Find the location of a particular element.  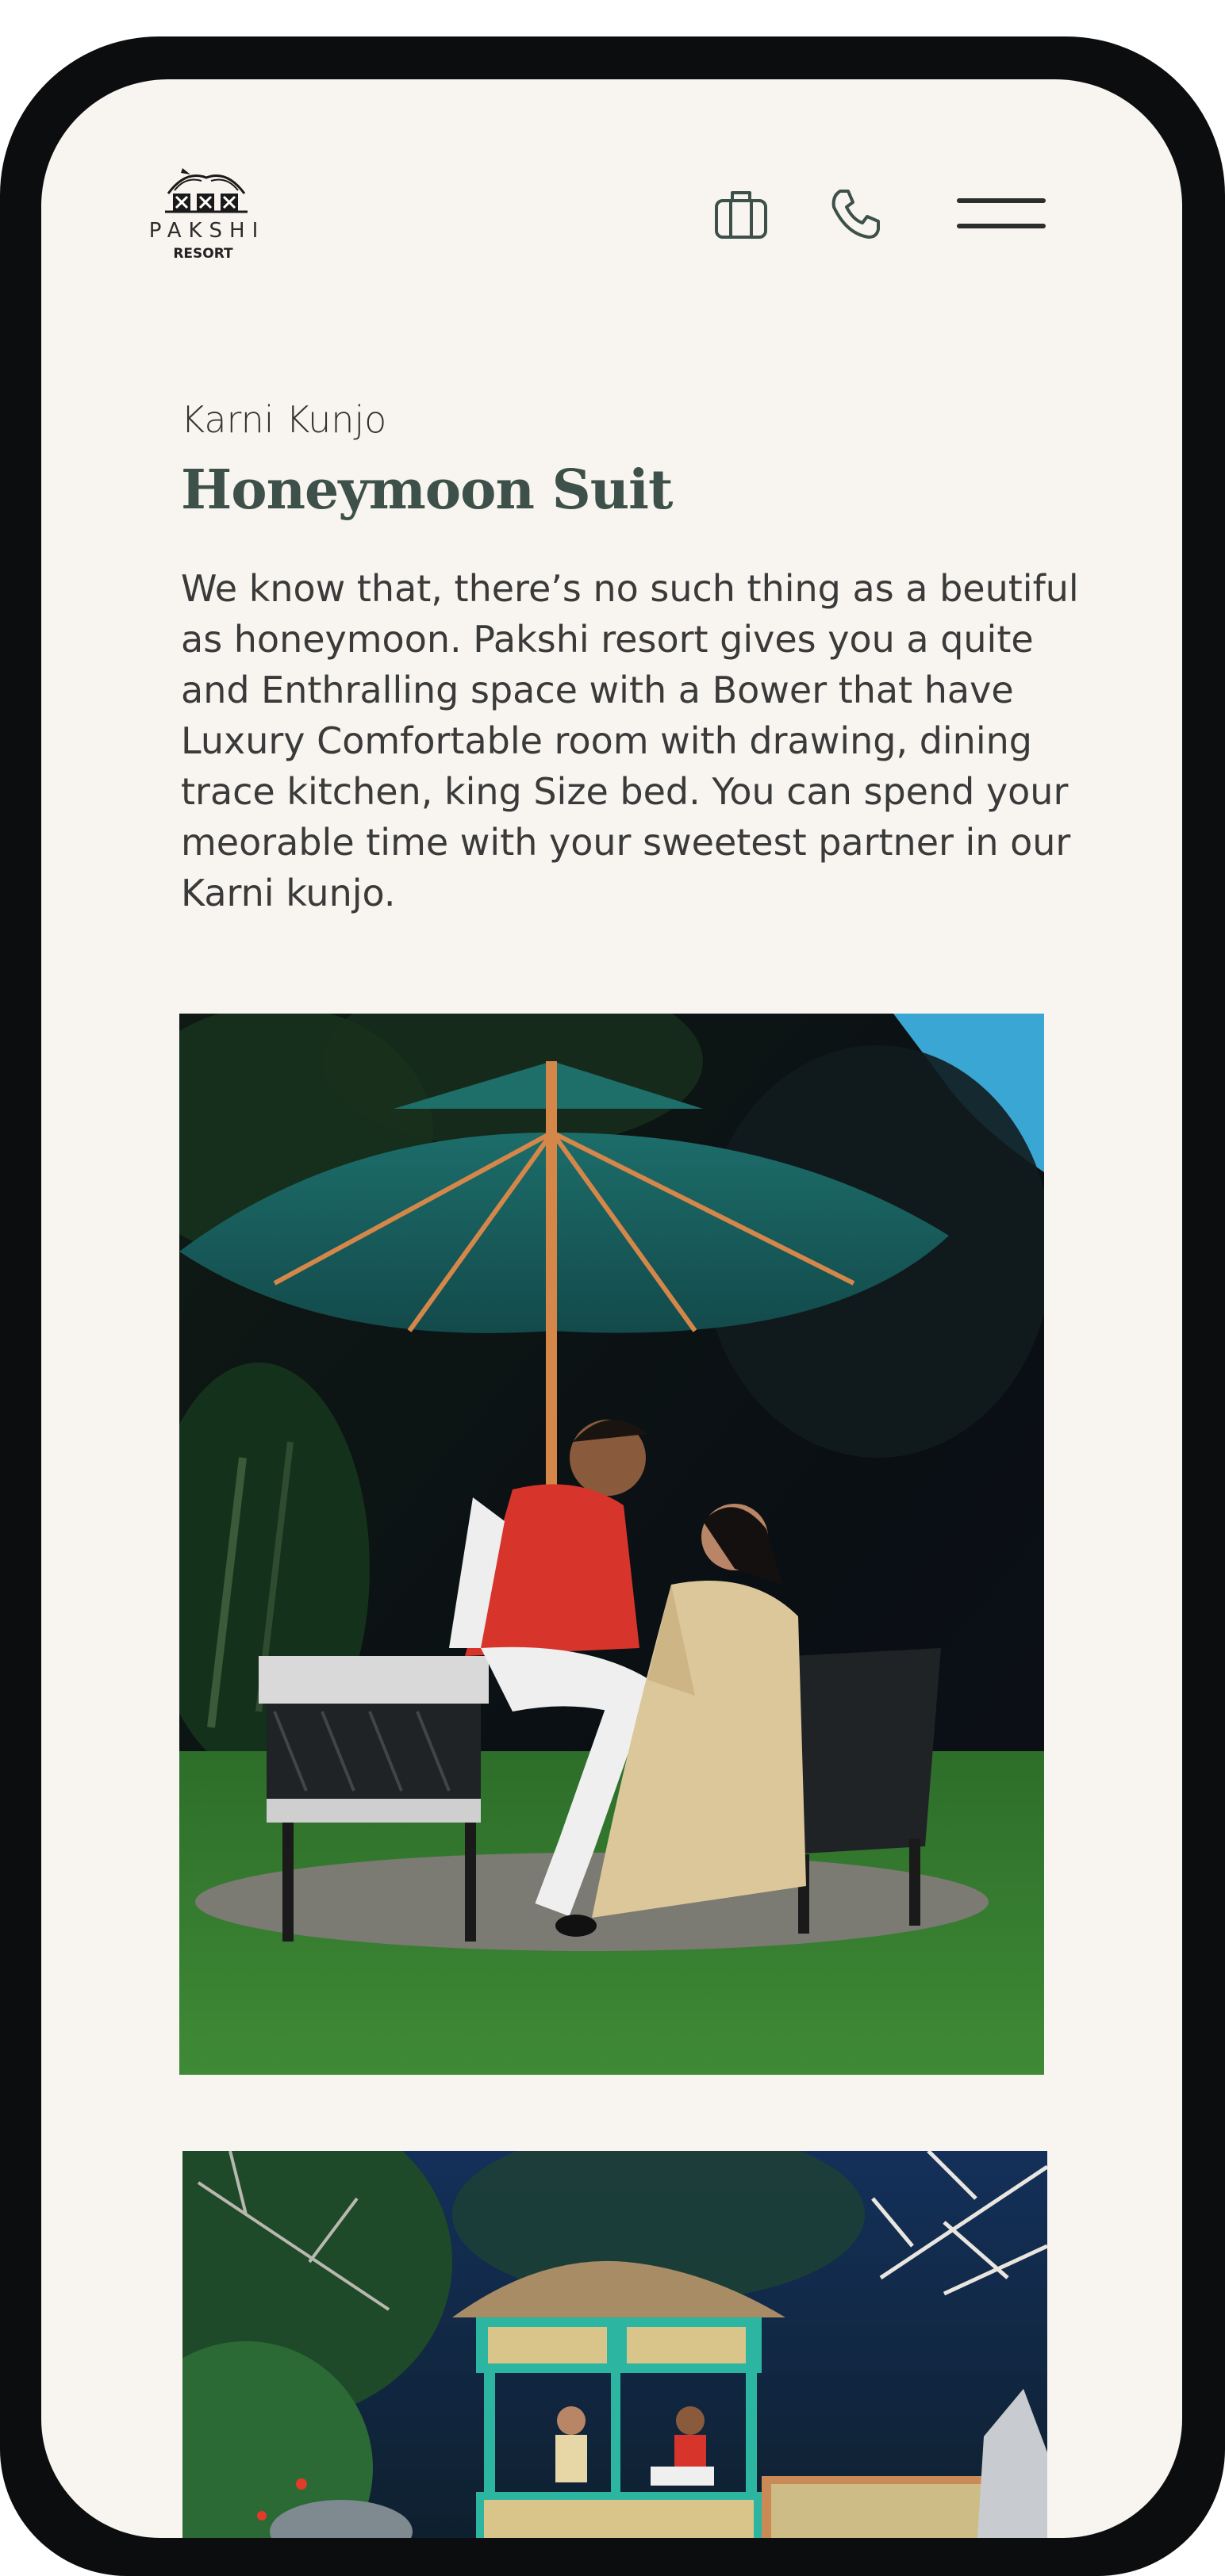

page-title: Honeymoon Suit is located at coordinates (427, 490).